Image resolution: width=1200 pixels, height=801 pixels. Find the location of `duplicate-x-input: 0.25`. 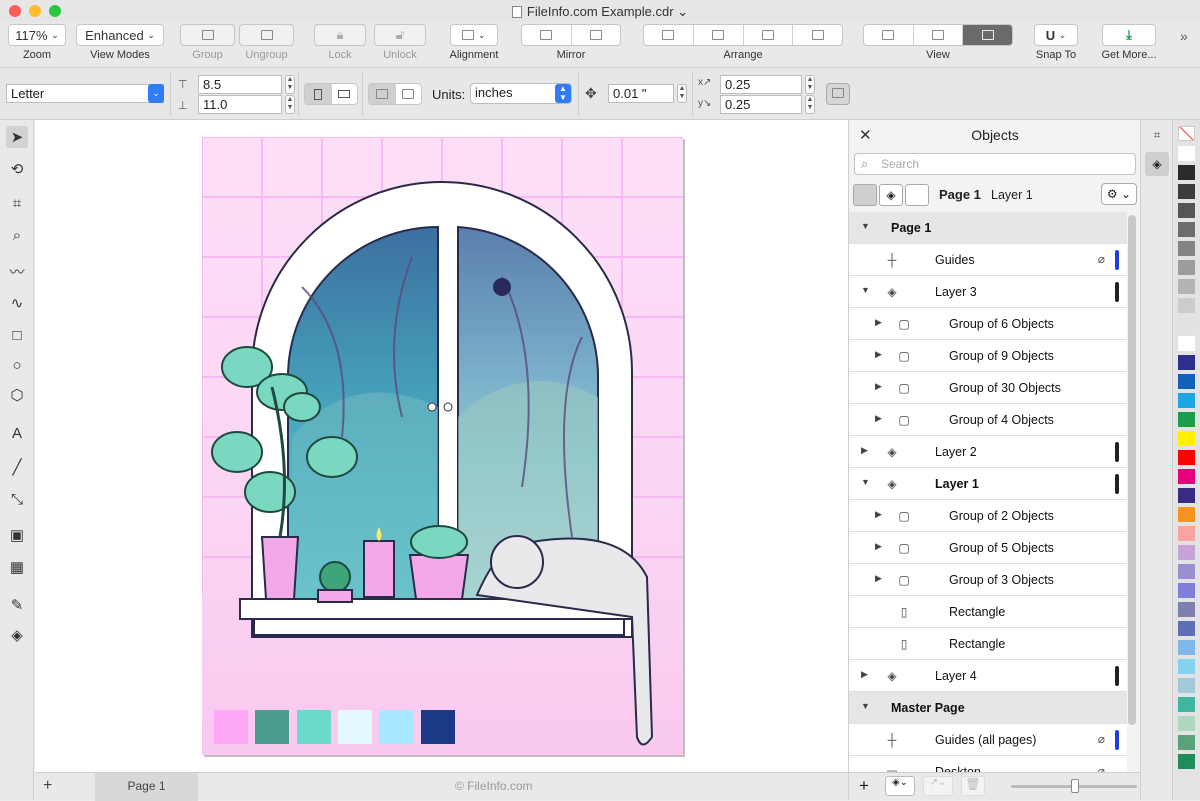

duplicate-x-input: 0.25 is located at coordinates (761, 84).